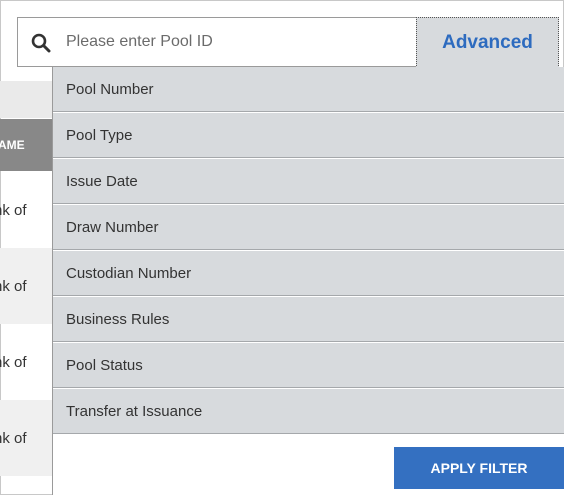 The height and width of the screenshot is (495, 564). What do you see at coordinates (308, 89) in the screenshot?
I see `filter-item-pool-number: Pool Number` at bounding box center [308, 89].